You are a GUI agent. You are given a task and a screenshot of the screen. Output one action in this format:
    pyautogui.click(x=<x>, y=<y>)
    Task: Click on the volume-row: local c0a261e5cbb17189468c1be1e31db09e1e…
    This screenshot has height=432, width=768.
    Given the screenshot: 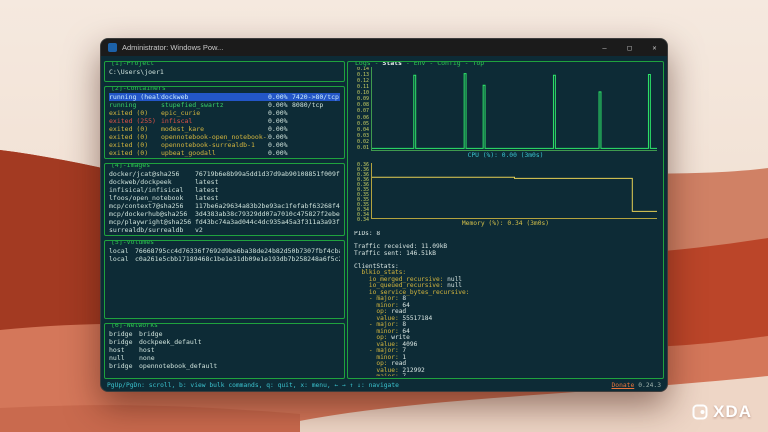 What is the action you would take?
    pyautogui.click(x=224, y=259)
    